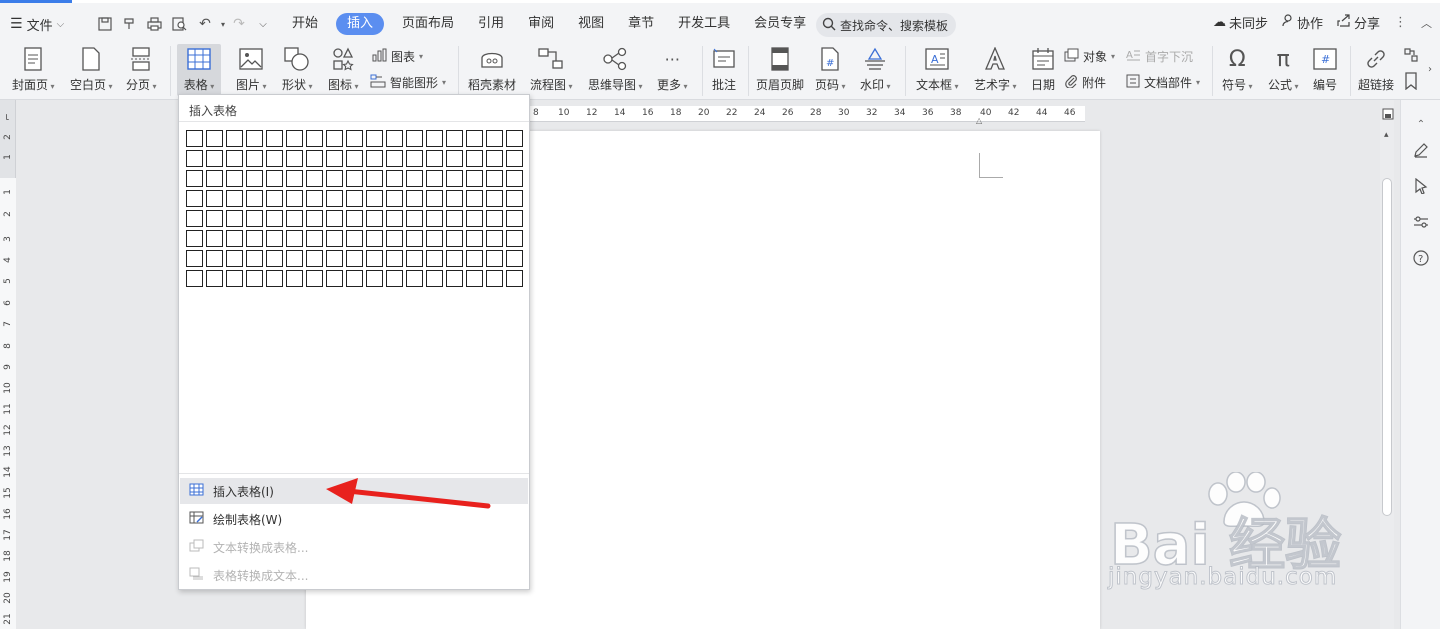 The width and height of the screenshot is (1440, 629). Describe the element at coordinates (886, 25) in the screenshot. I see `command-search-box: 查找命令、搜索模板` at that location.